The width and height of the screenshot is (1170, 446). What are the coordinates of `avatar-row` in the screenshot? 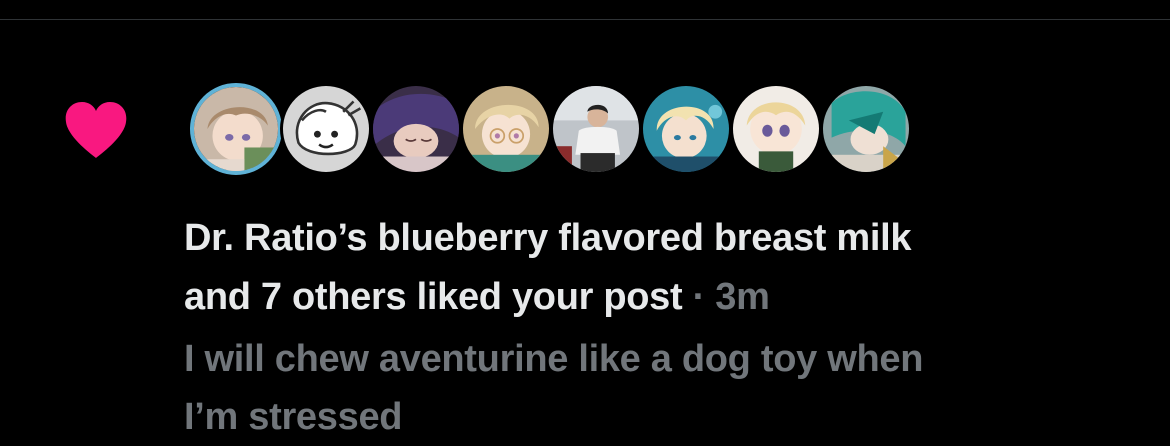 It's located at (560, 131).